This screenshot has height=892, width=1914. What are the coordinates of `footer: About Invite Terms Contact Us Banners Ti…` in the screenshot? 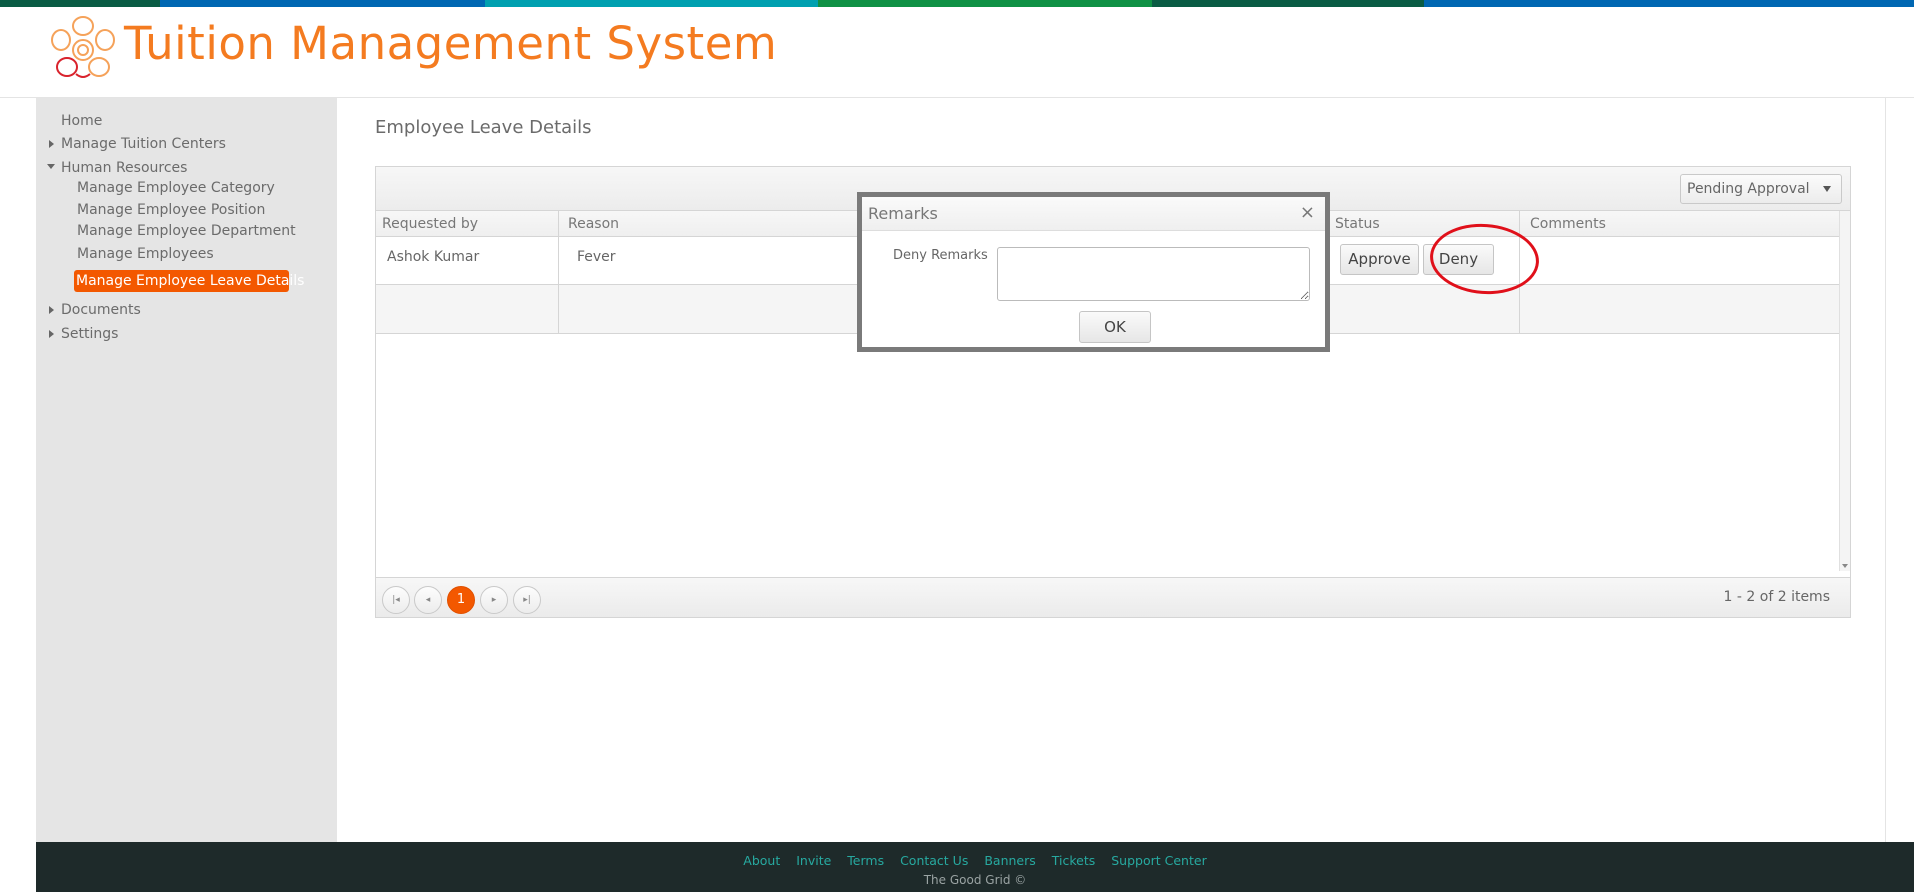 It's located at (975, 867).